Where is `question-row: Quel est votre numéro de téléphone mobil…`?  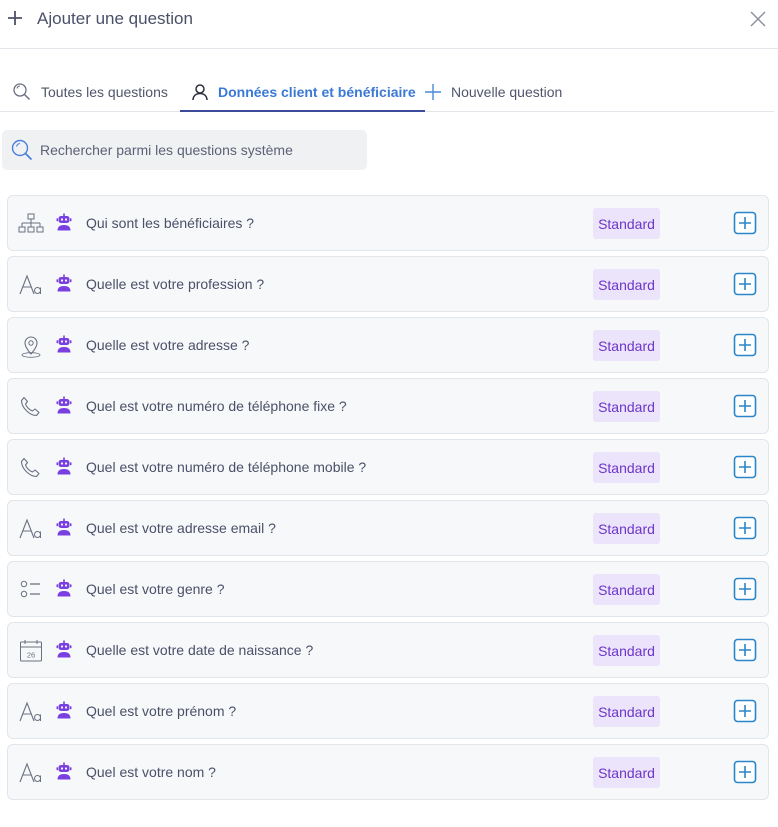 question-row: Quel est votre numéro de téléphone mobil… is located at coordinates (388, 467).